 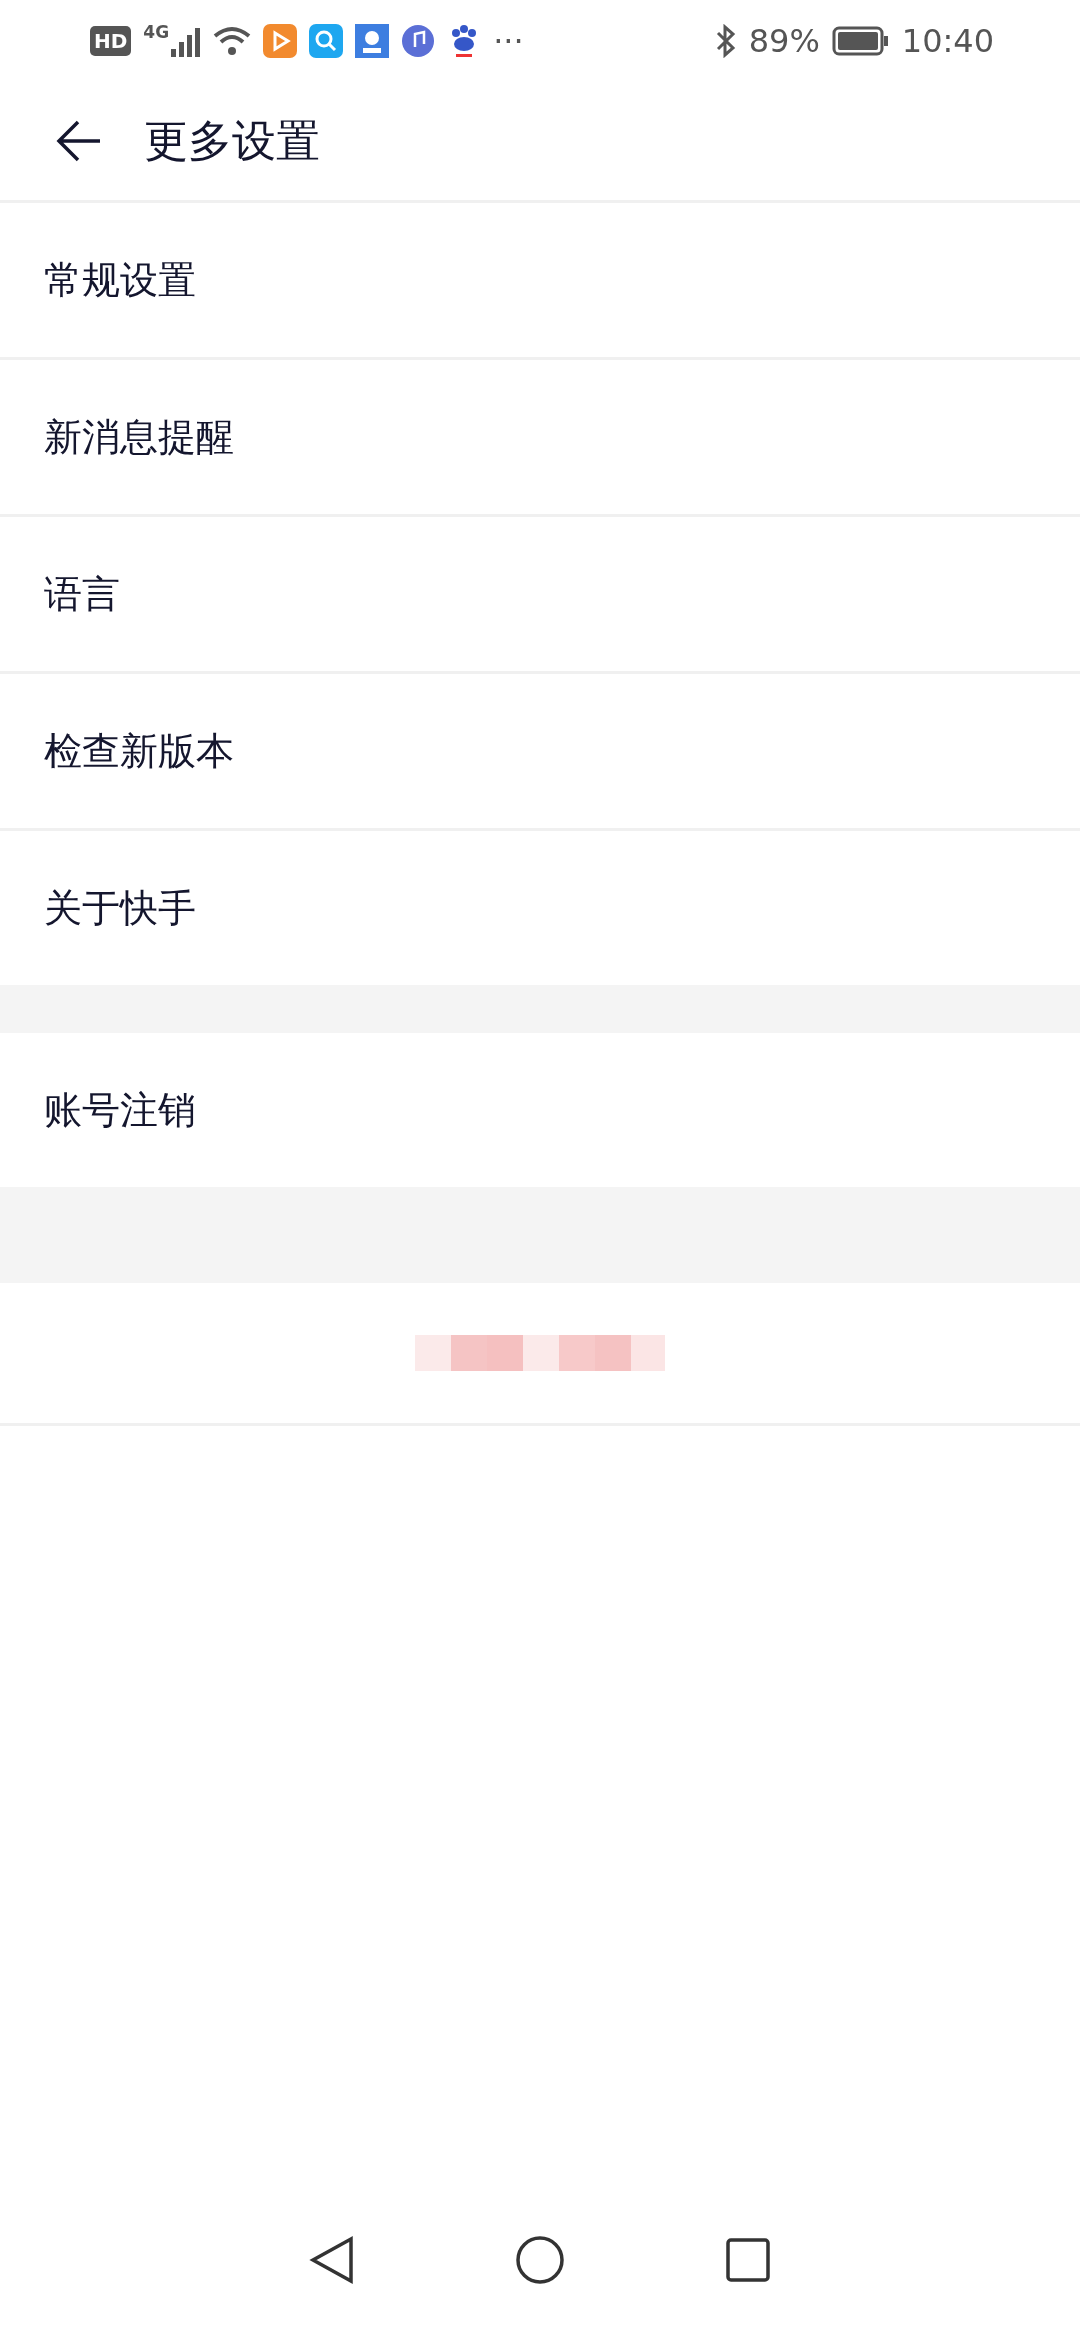 I want to click on back-nav-icon, so click(x=332, y=2260).